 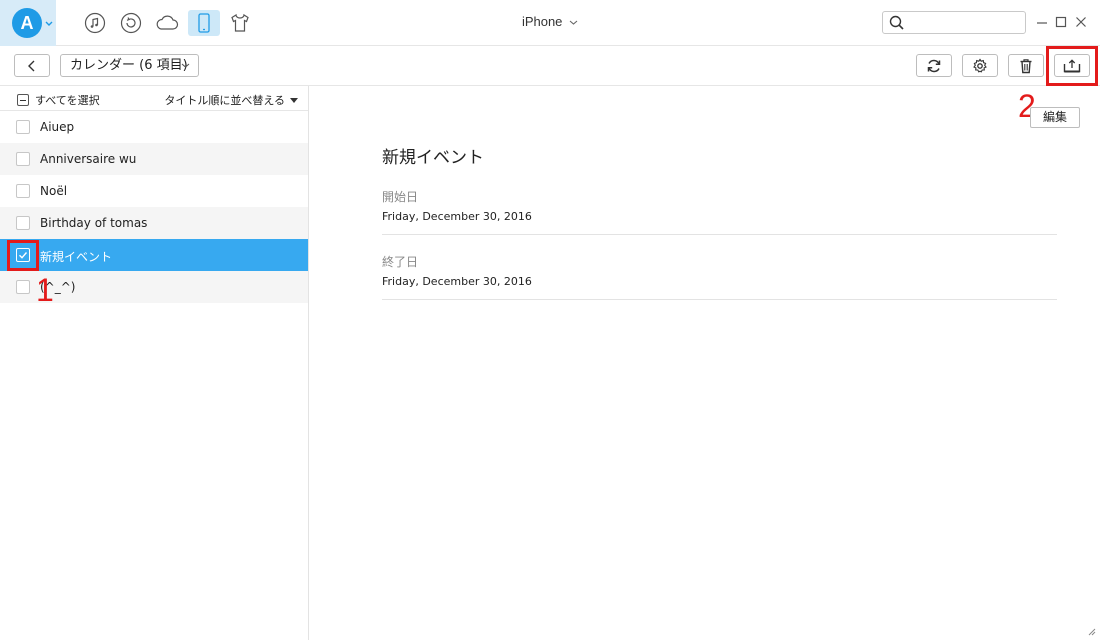 I want to click on refresh-icon, so click(x=934, y=65).